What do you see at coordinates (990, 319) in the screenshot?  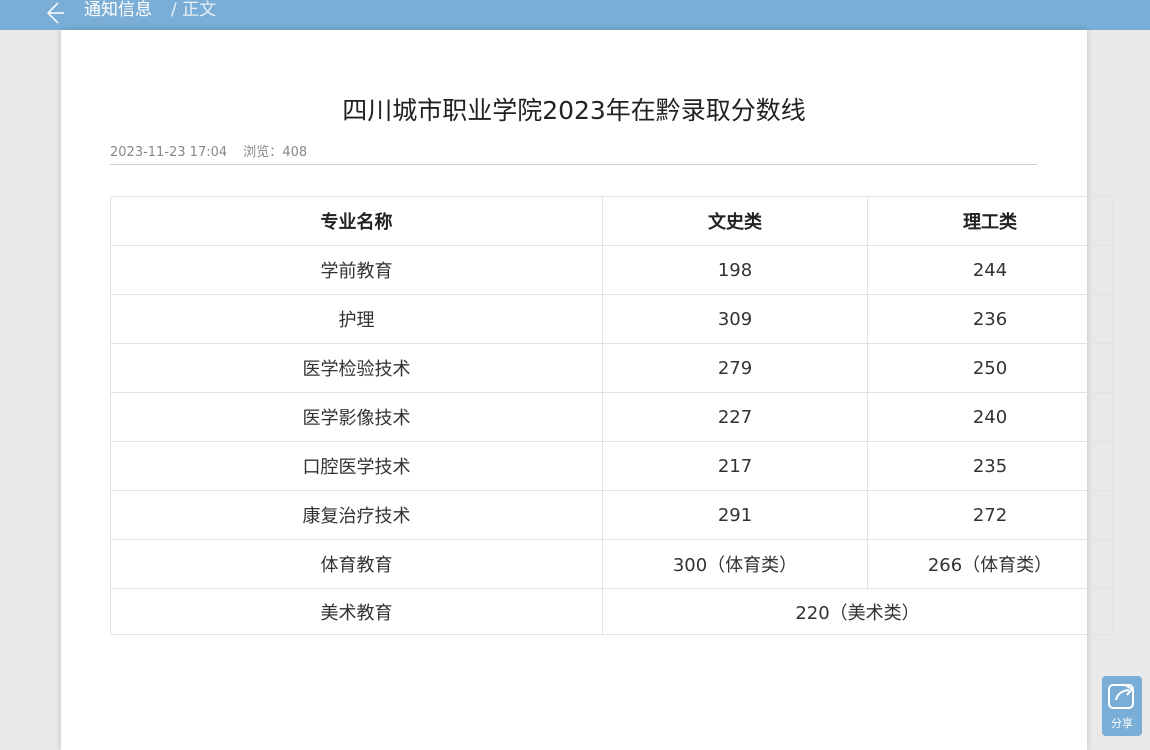 I see `science-score: 236` at bounding box center [990, 319].